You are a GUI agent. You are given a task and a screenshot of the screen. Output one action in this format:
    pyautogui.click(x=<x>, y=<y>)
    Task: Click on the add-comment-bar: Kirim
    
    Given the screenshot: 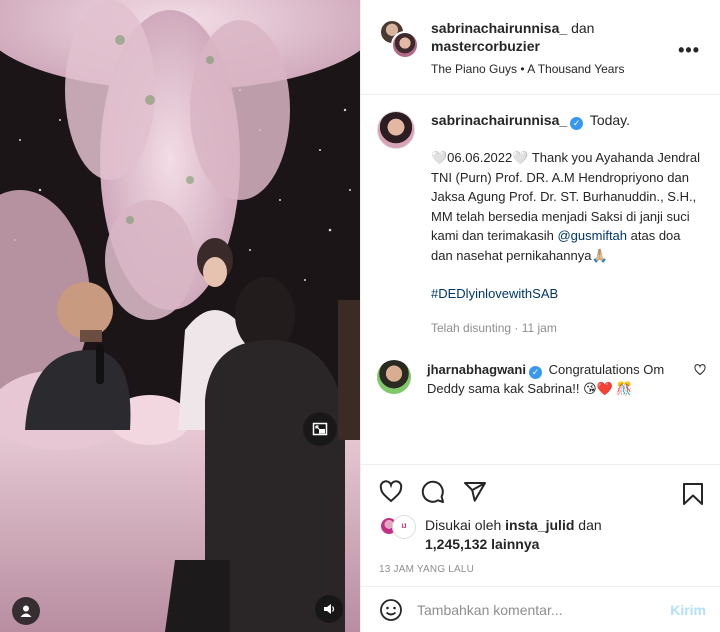 What is the action you would take?
    pyautogui.click(x=540, y=609)
    